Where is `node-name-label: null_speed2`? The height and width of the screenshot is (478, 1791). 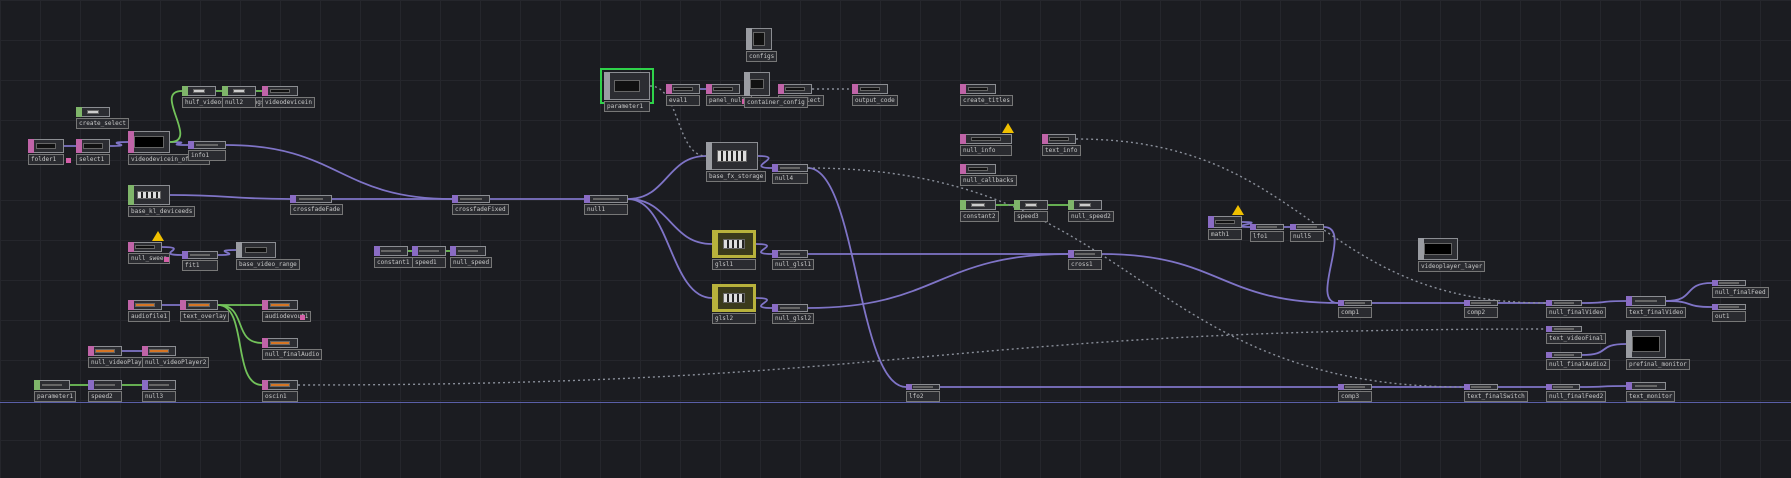
node-name-label: null_speed2 is located at coordinates (1091, 216).